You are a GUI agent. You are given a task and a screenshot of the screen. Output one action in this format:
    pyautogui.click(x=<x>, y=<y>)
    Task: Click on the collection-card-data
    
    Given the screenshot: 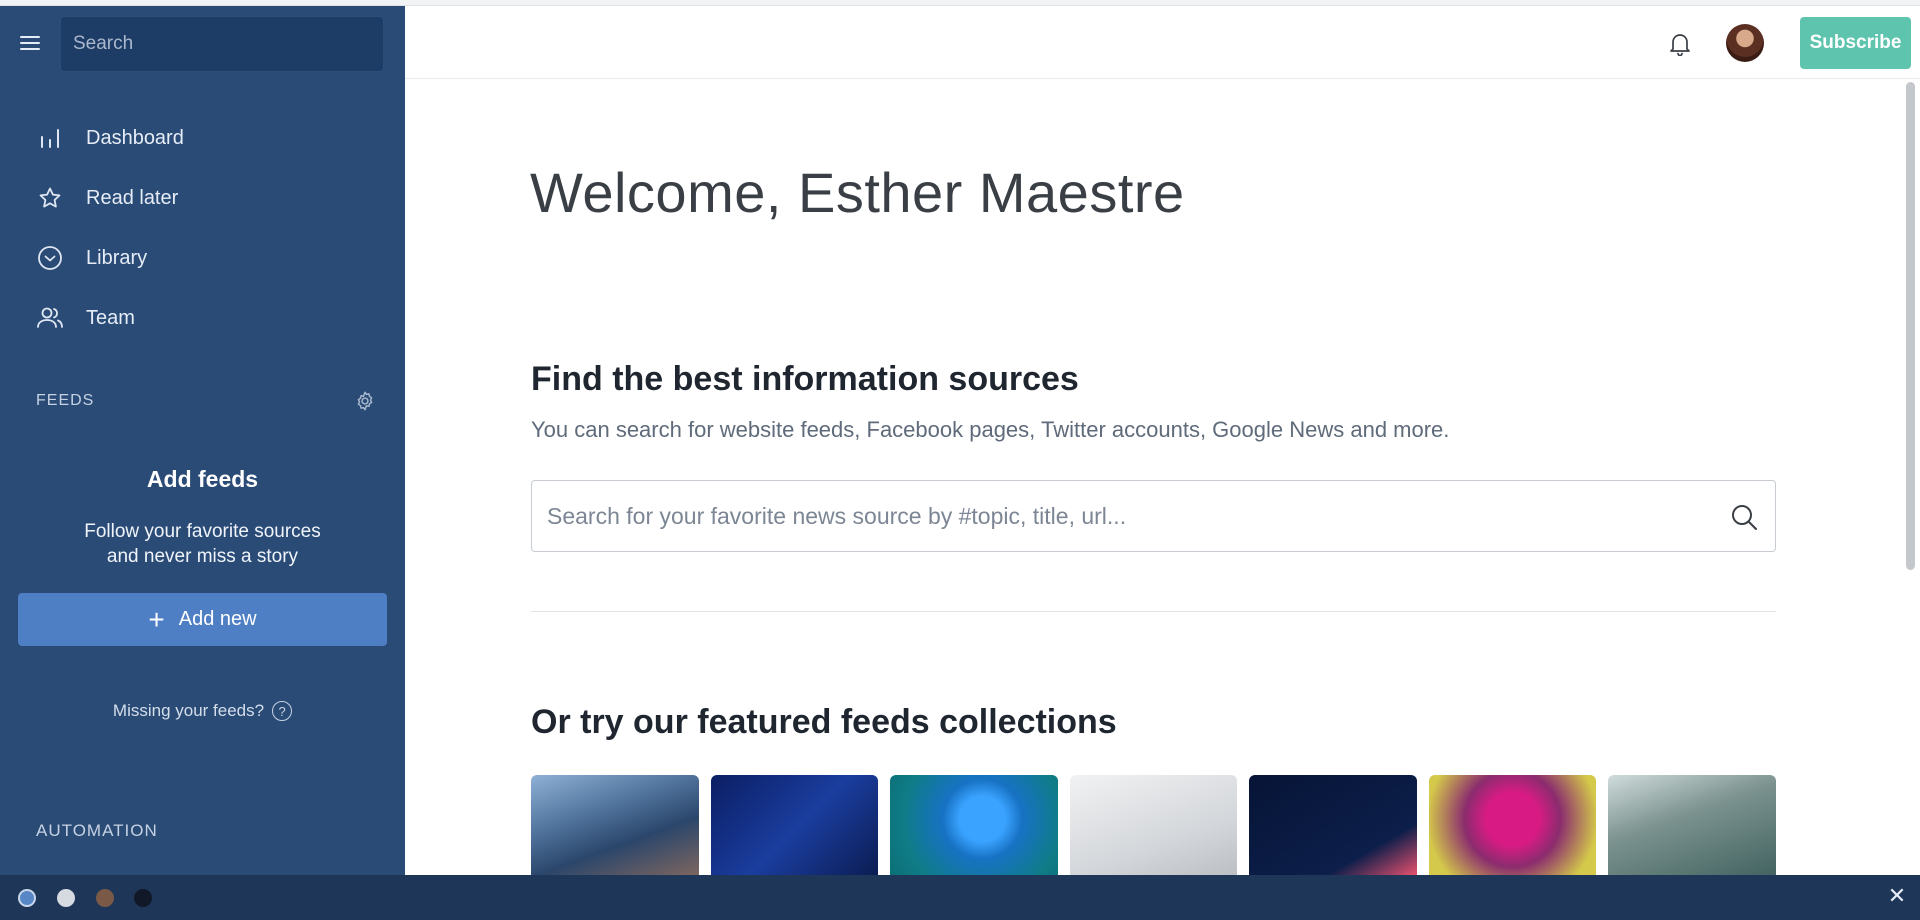 What is the action you would take?
    pyautogui.click(x=794, y=825)
    